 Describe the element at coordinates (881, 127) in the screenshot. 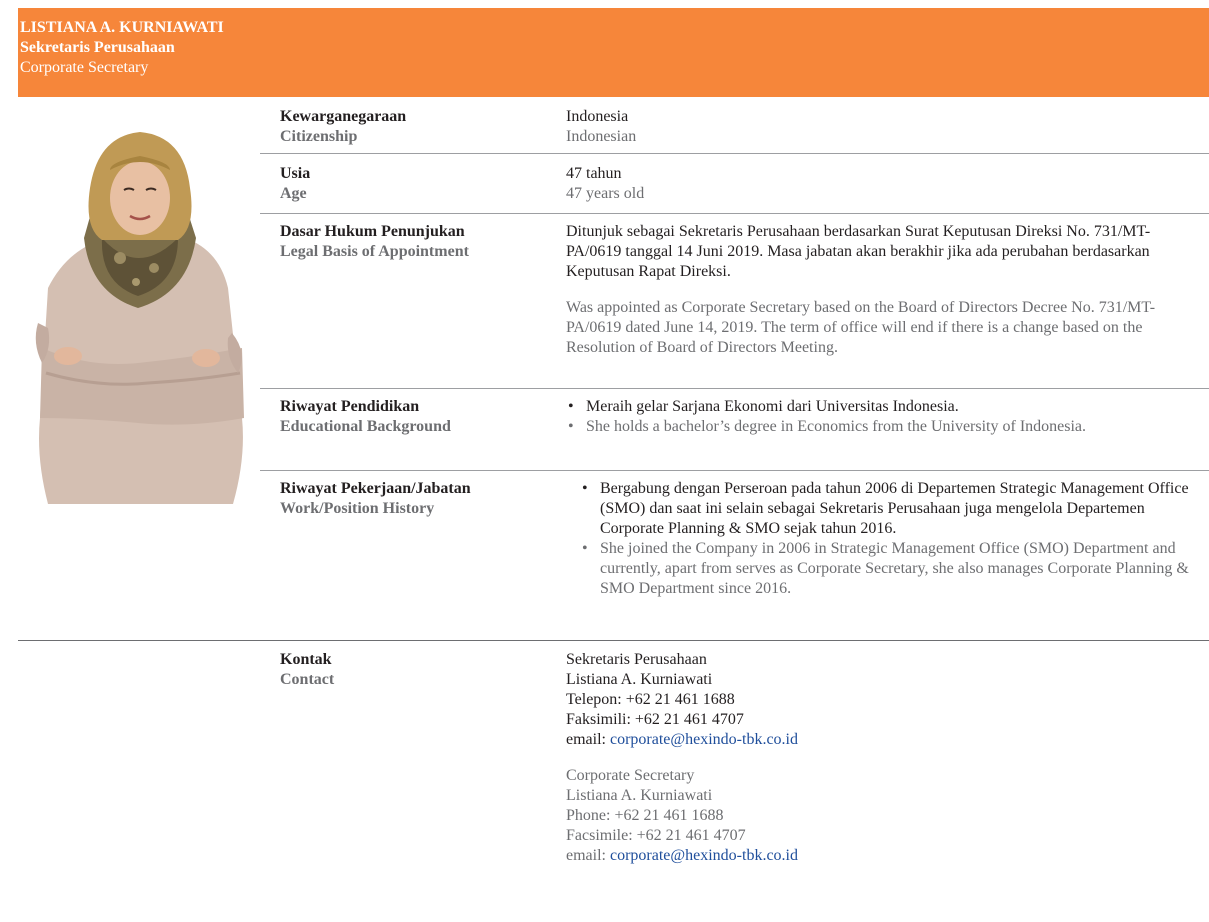

I see `citizenship-value: Indonesia Indonesian` at that location.